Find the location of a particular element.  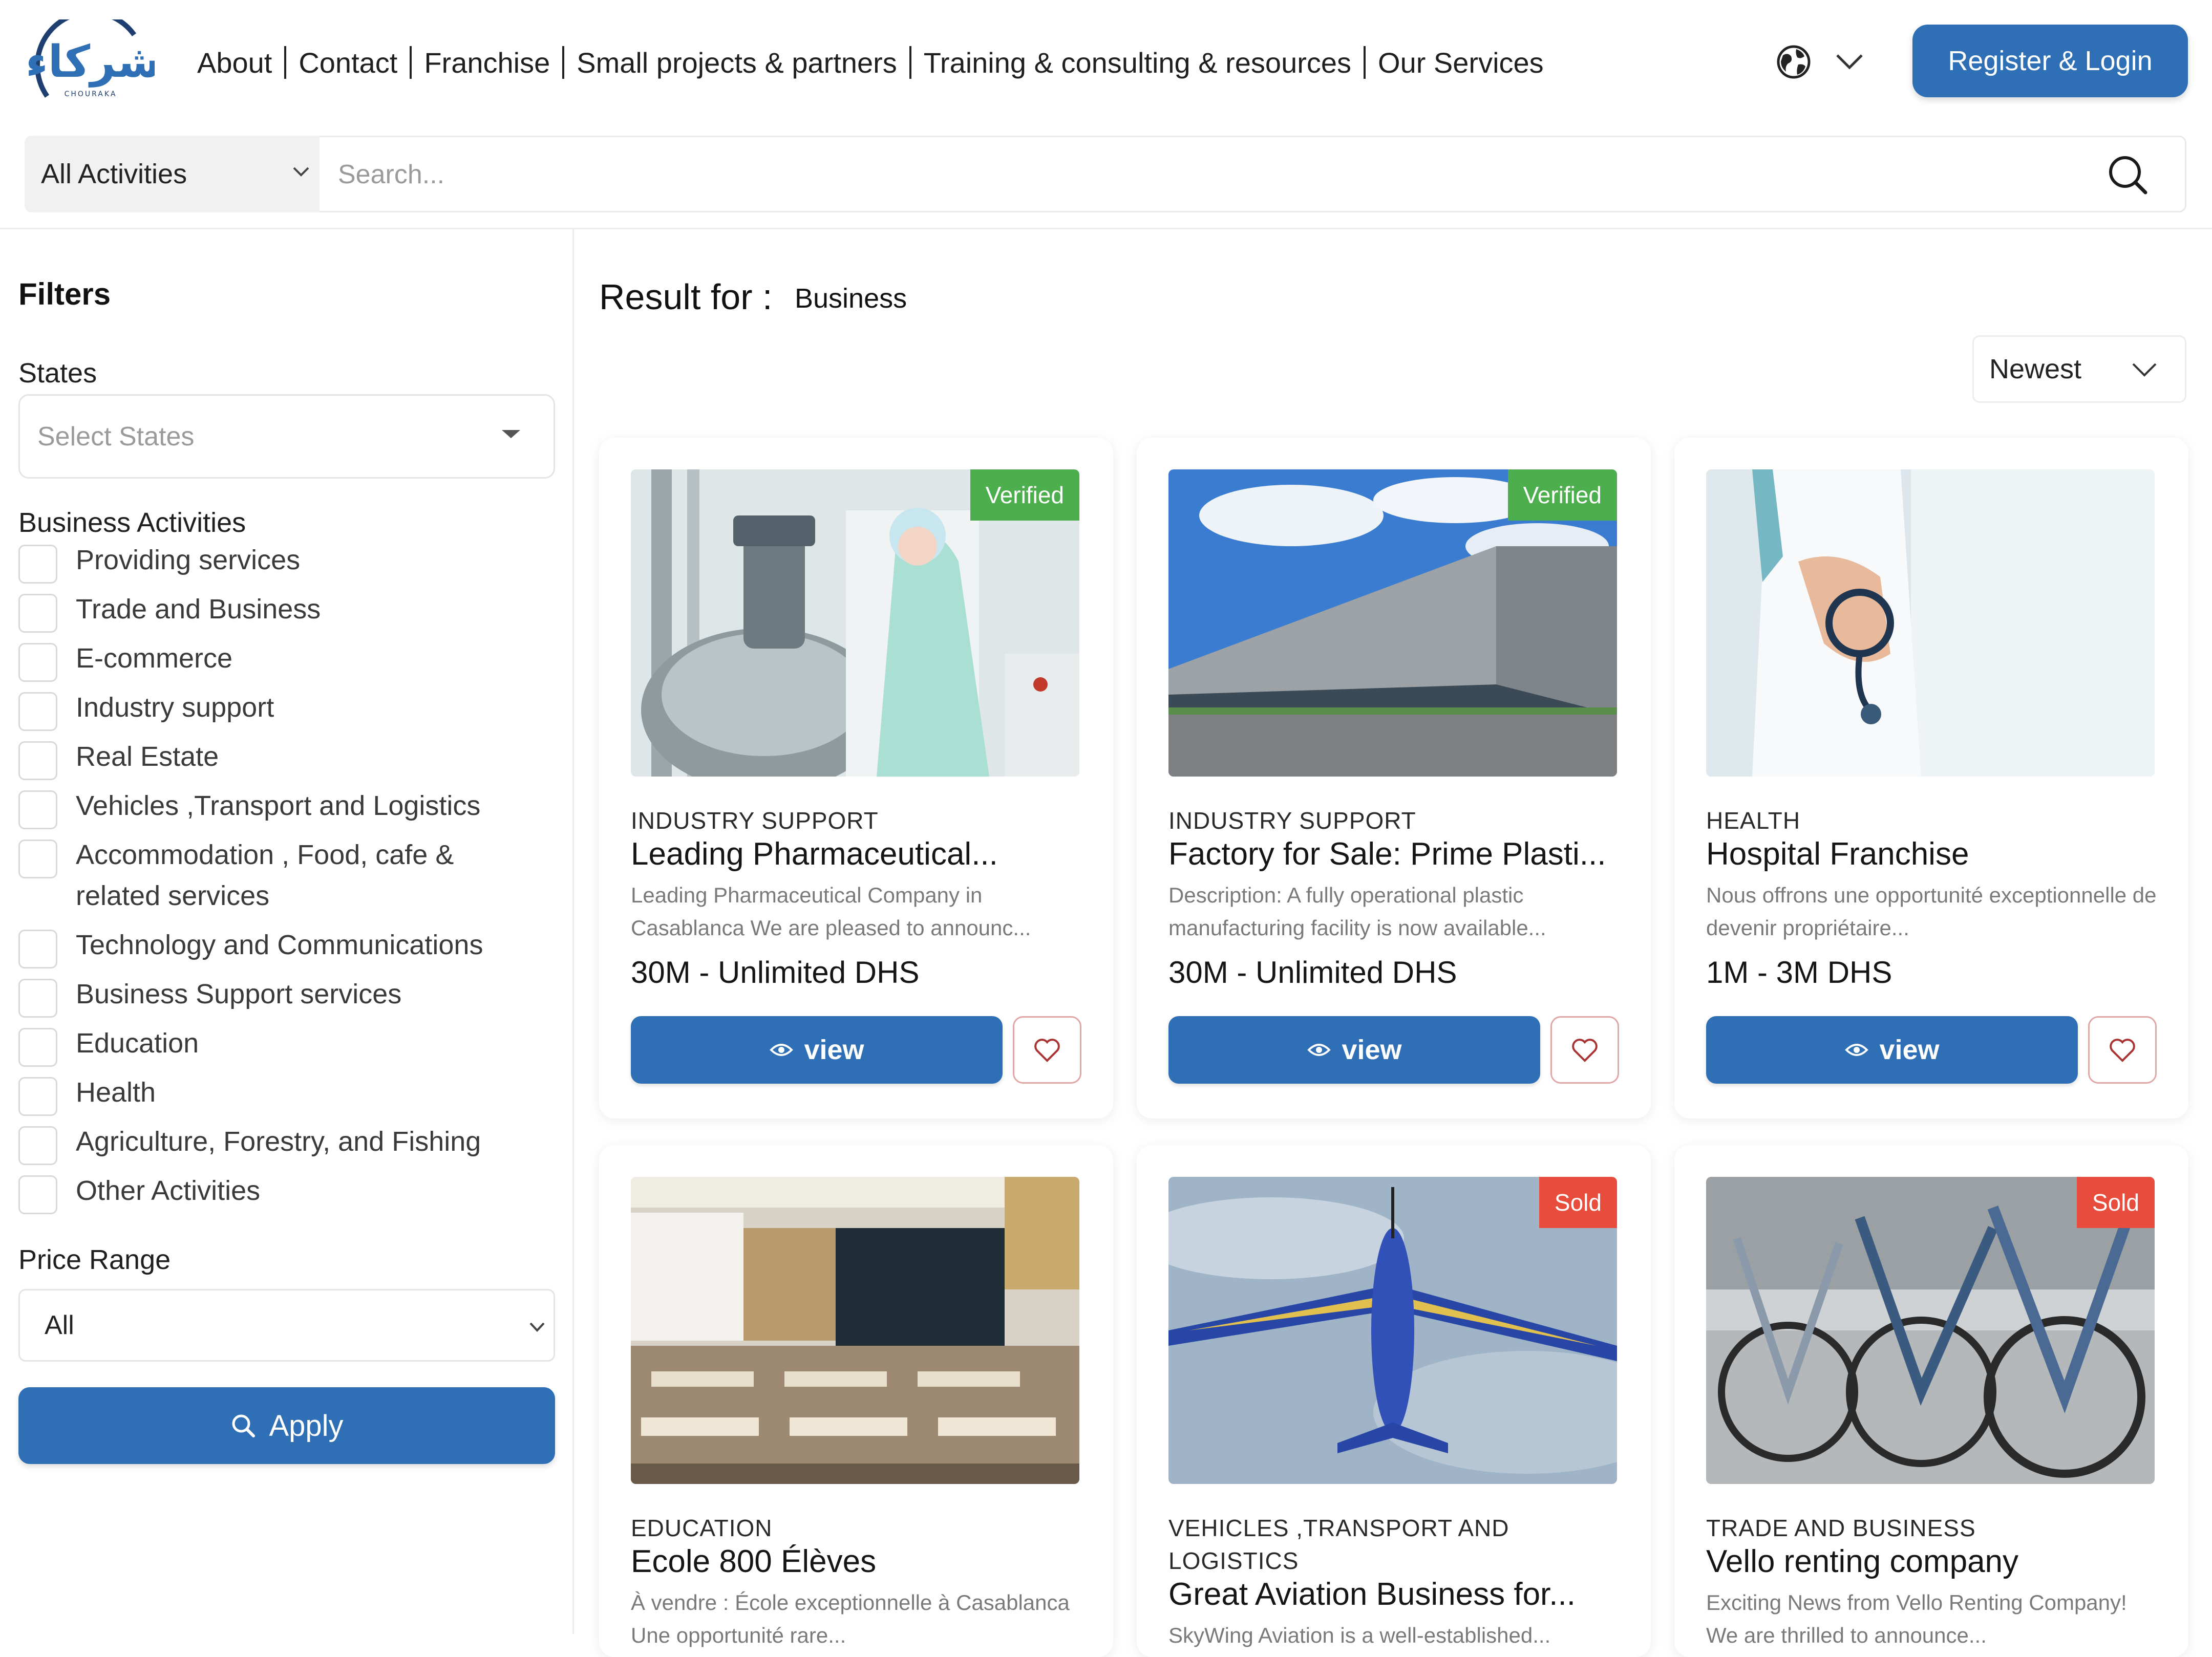

price-range-label: Price Range is located at coordinates (95, 1259).